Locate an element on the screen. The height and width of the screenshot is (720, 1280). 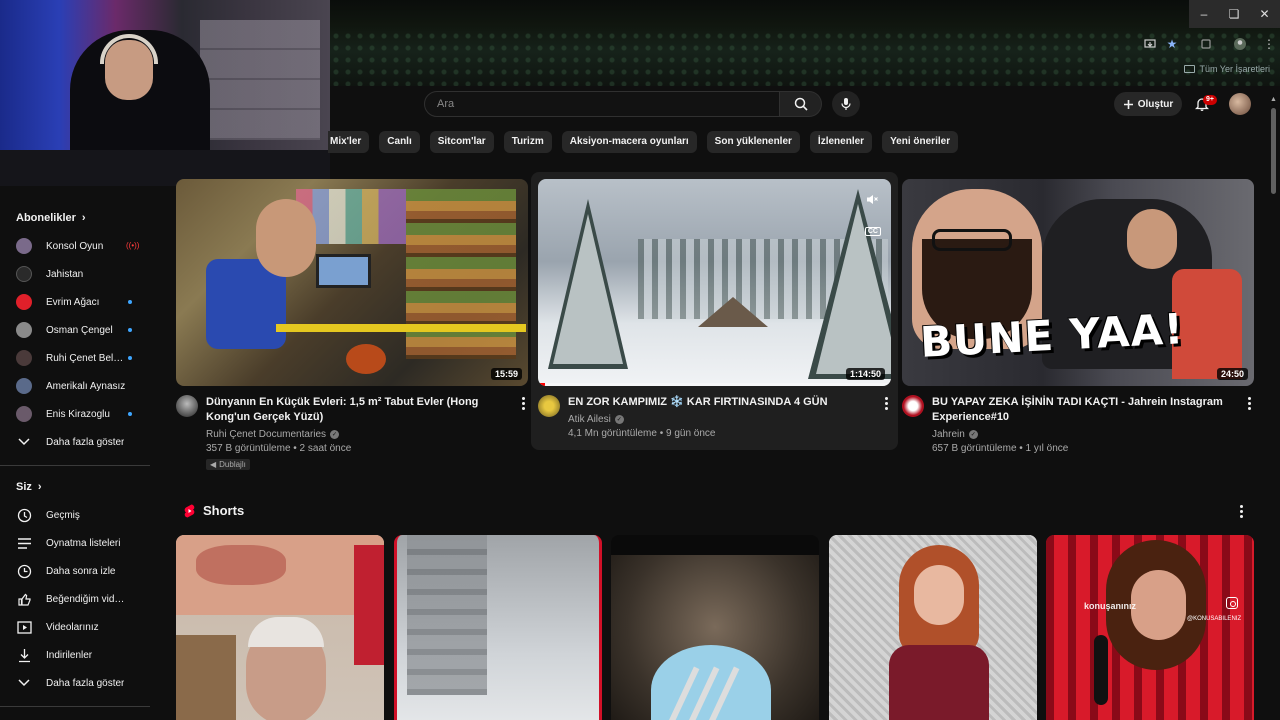
sidebar-item-konsol-oyun: Konsol Oyun ((•)) is located at coordinates (80, 246).